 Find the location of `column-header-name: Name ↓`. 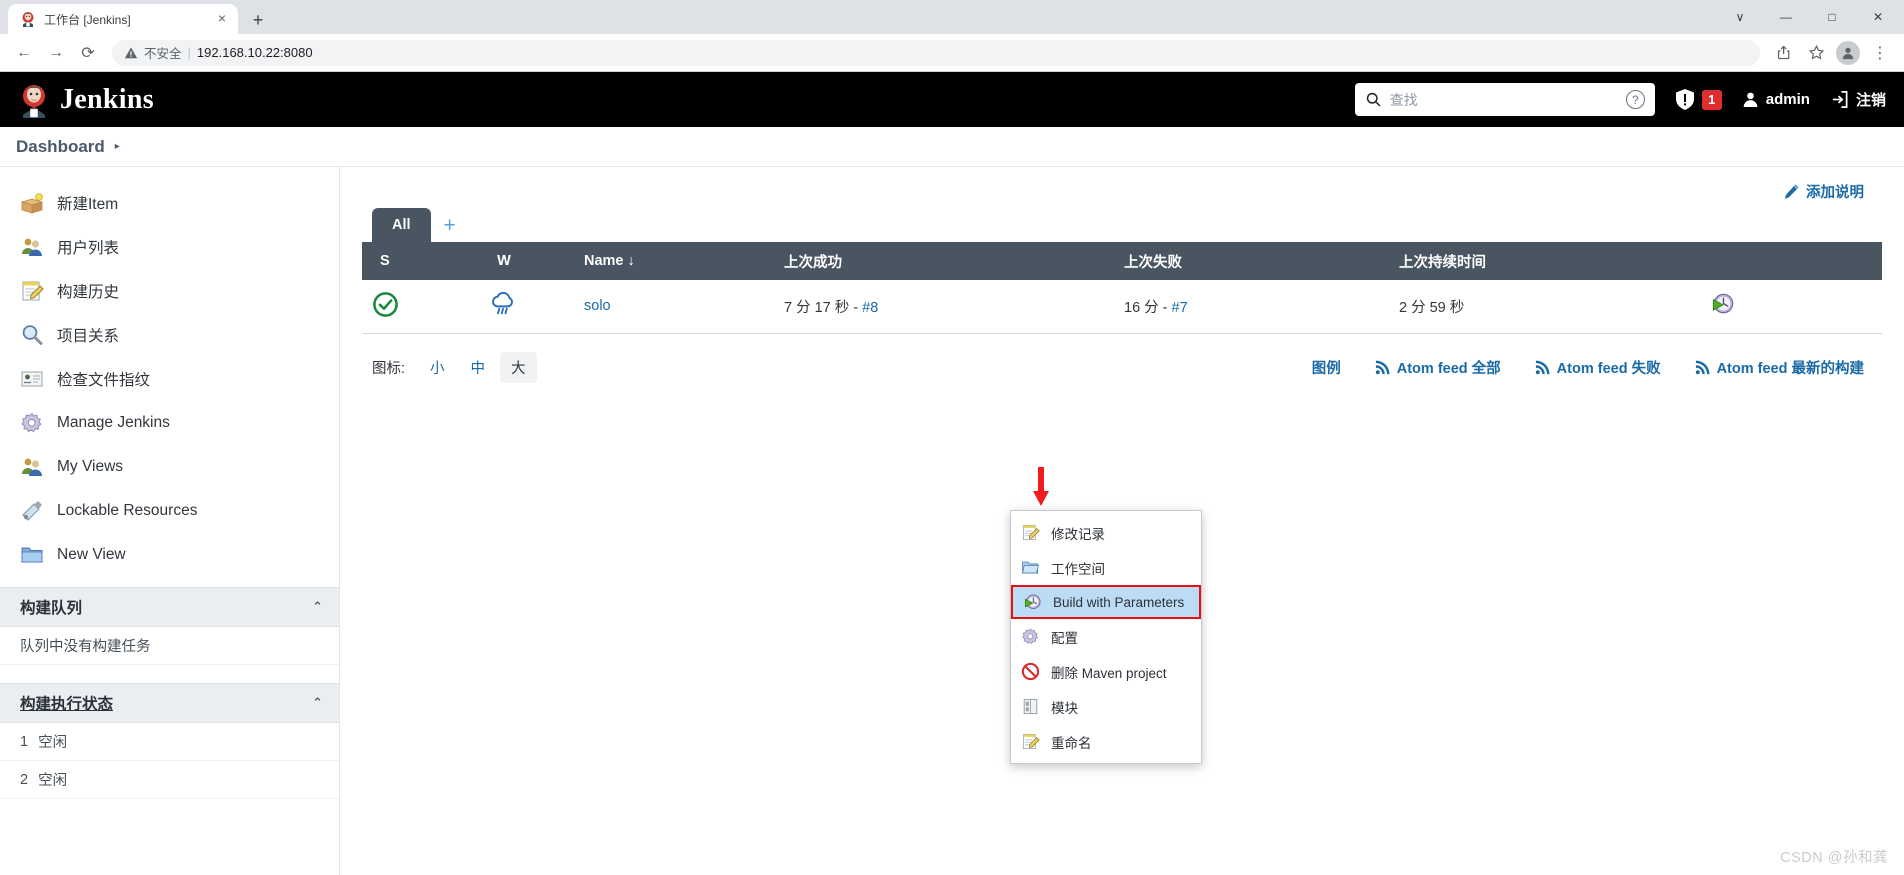

column-header-name: Name ↓ is located at coordinates (674, 261).